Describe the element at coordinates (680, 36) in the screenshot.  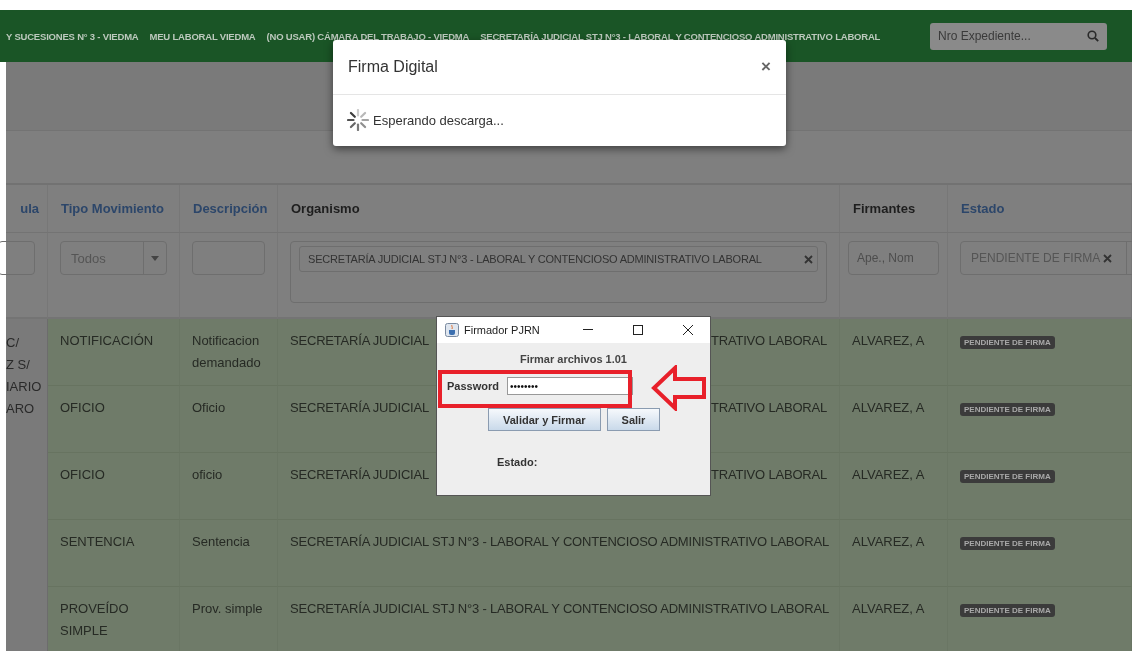
I see `nav-link: SECRETARÍA JUDICIAL STJ N°3 - LABORAL Y CONTENCIOSO ADMINISTRATIVO LABORAL` at that location.